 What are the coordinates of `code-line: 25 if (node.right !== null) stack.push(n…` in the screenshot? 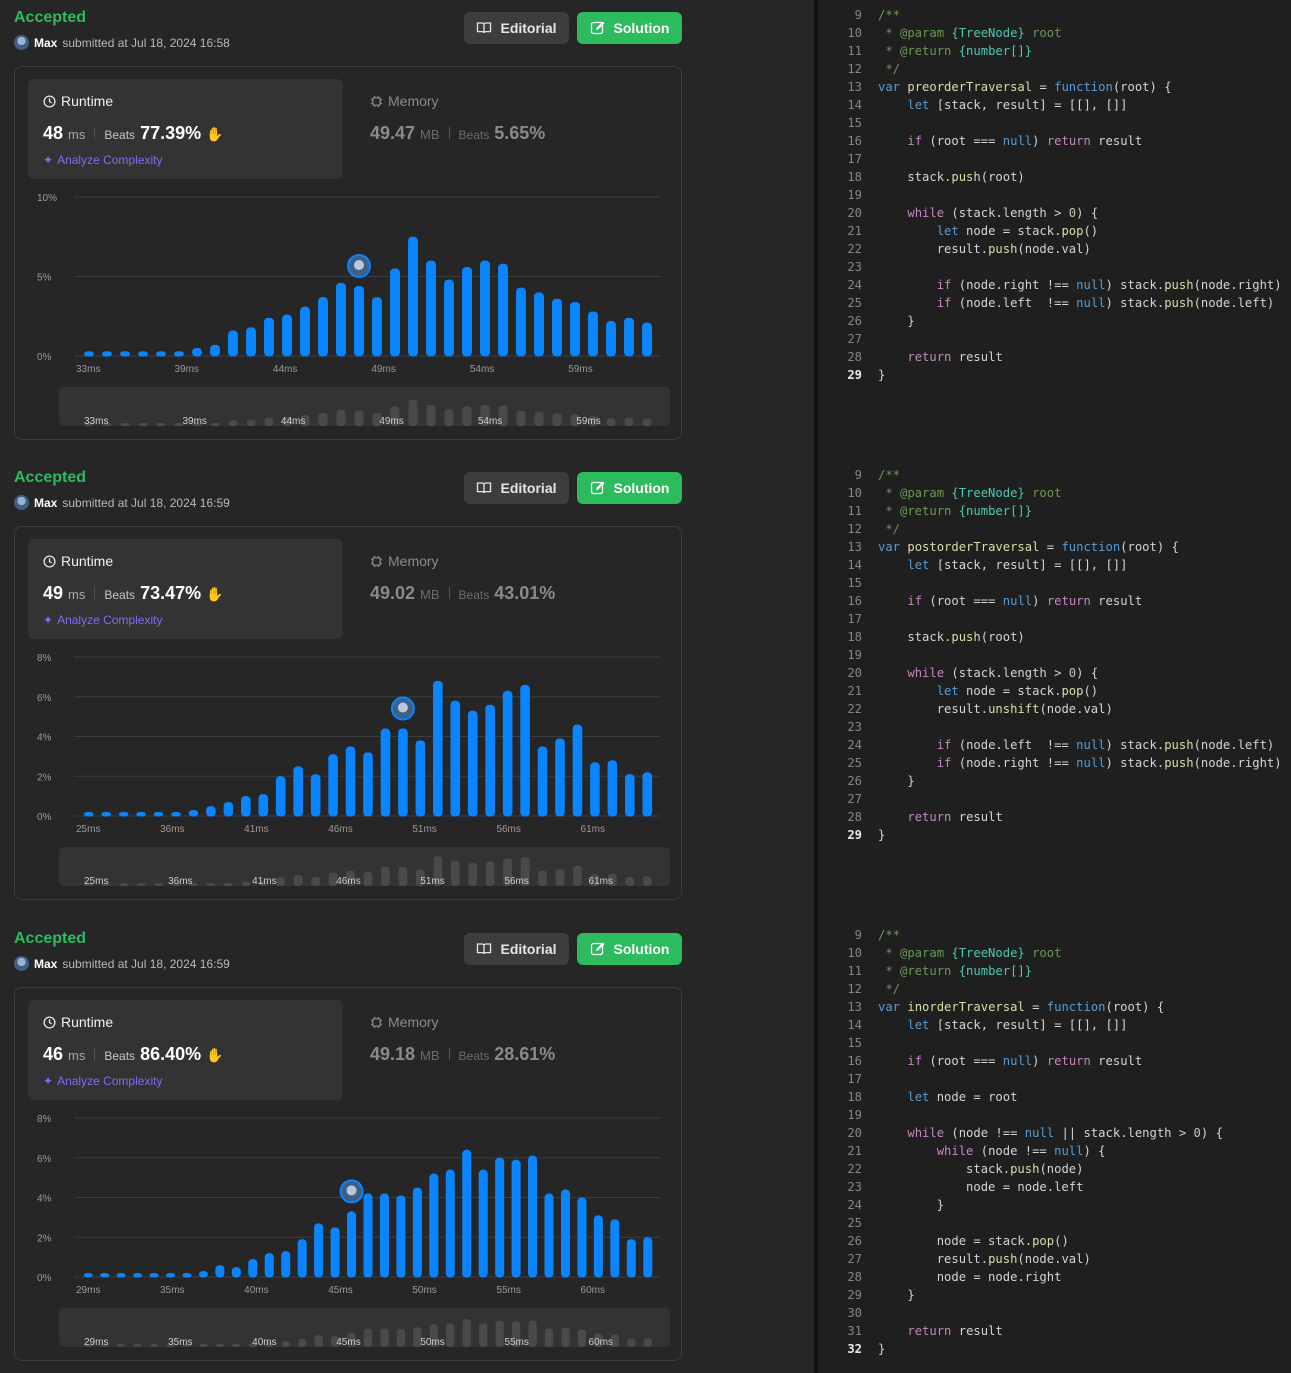 It's located at (1054, 763).